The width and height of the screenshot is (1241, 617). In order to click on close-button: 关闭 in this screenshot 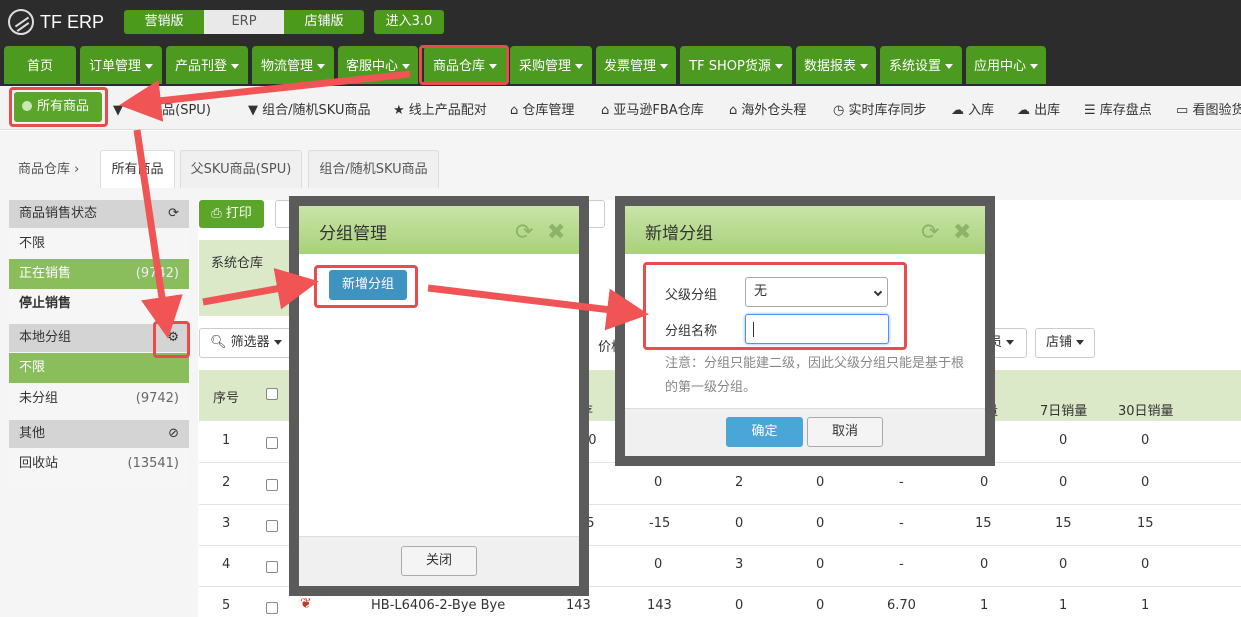, I will do `click(439, 561)`.